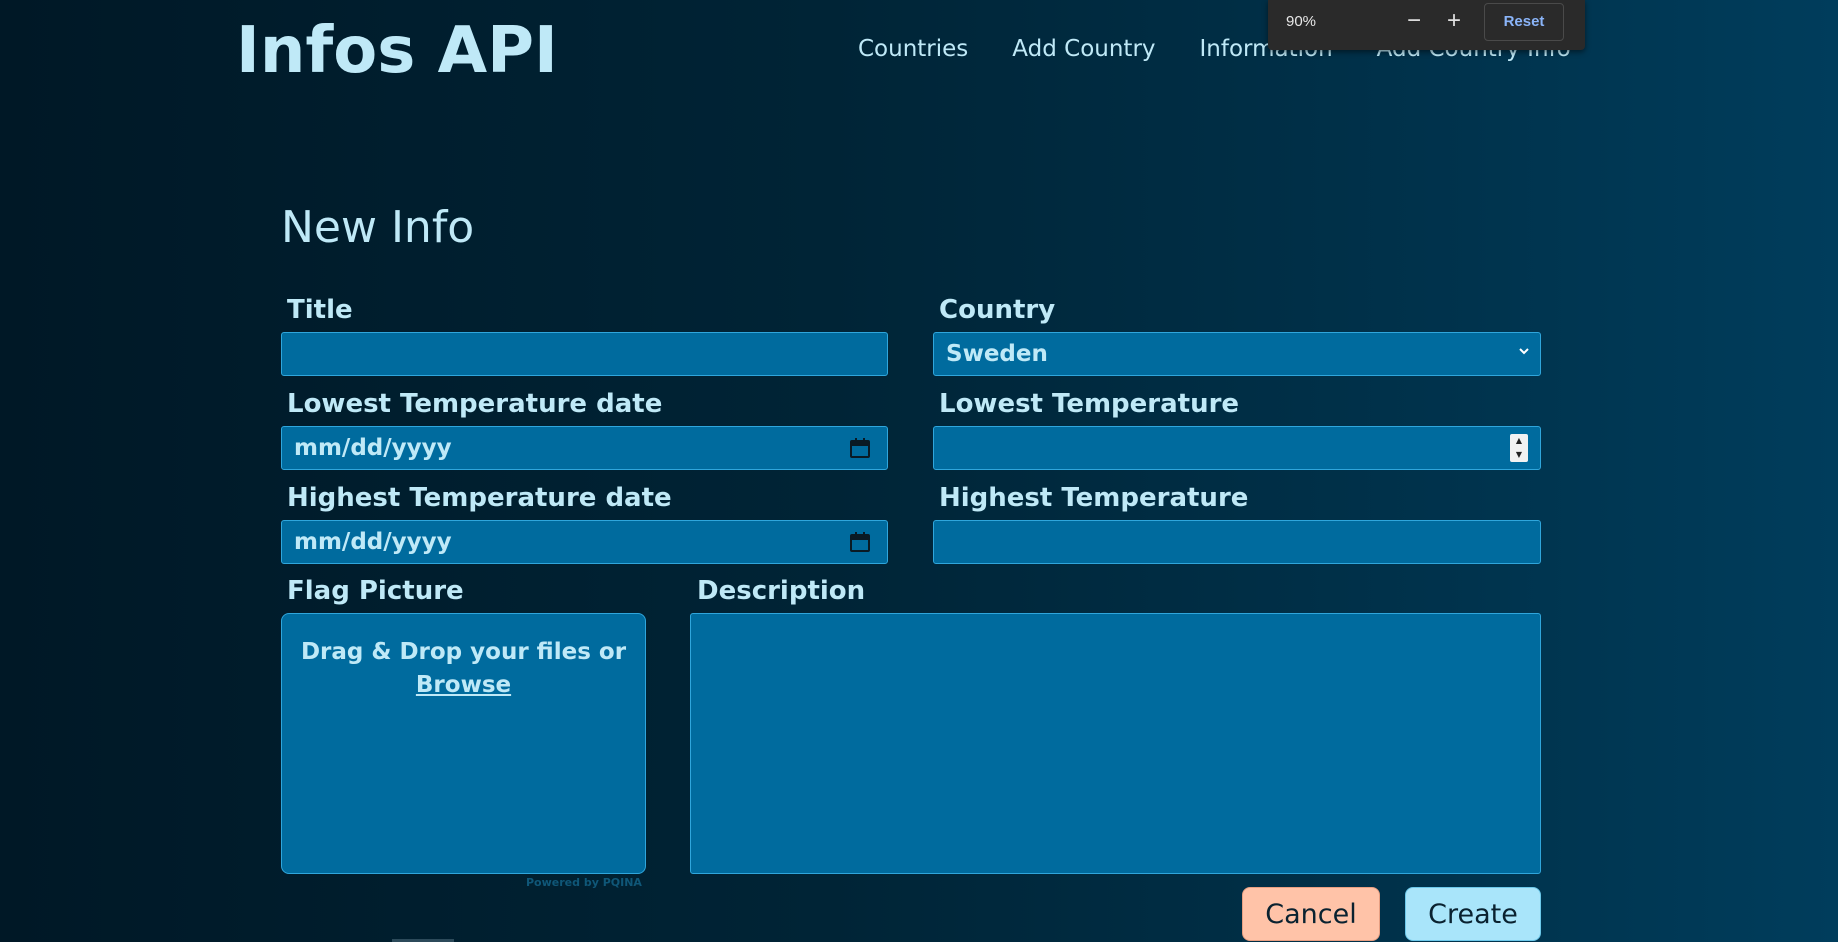 The width and height of the screenshot is (1838, 942). What do you see at coordinates (1473, 914) in the screenshot?
I see `create-button: Create` at bounding box center [1473, 914].